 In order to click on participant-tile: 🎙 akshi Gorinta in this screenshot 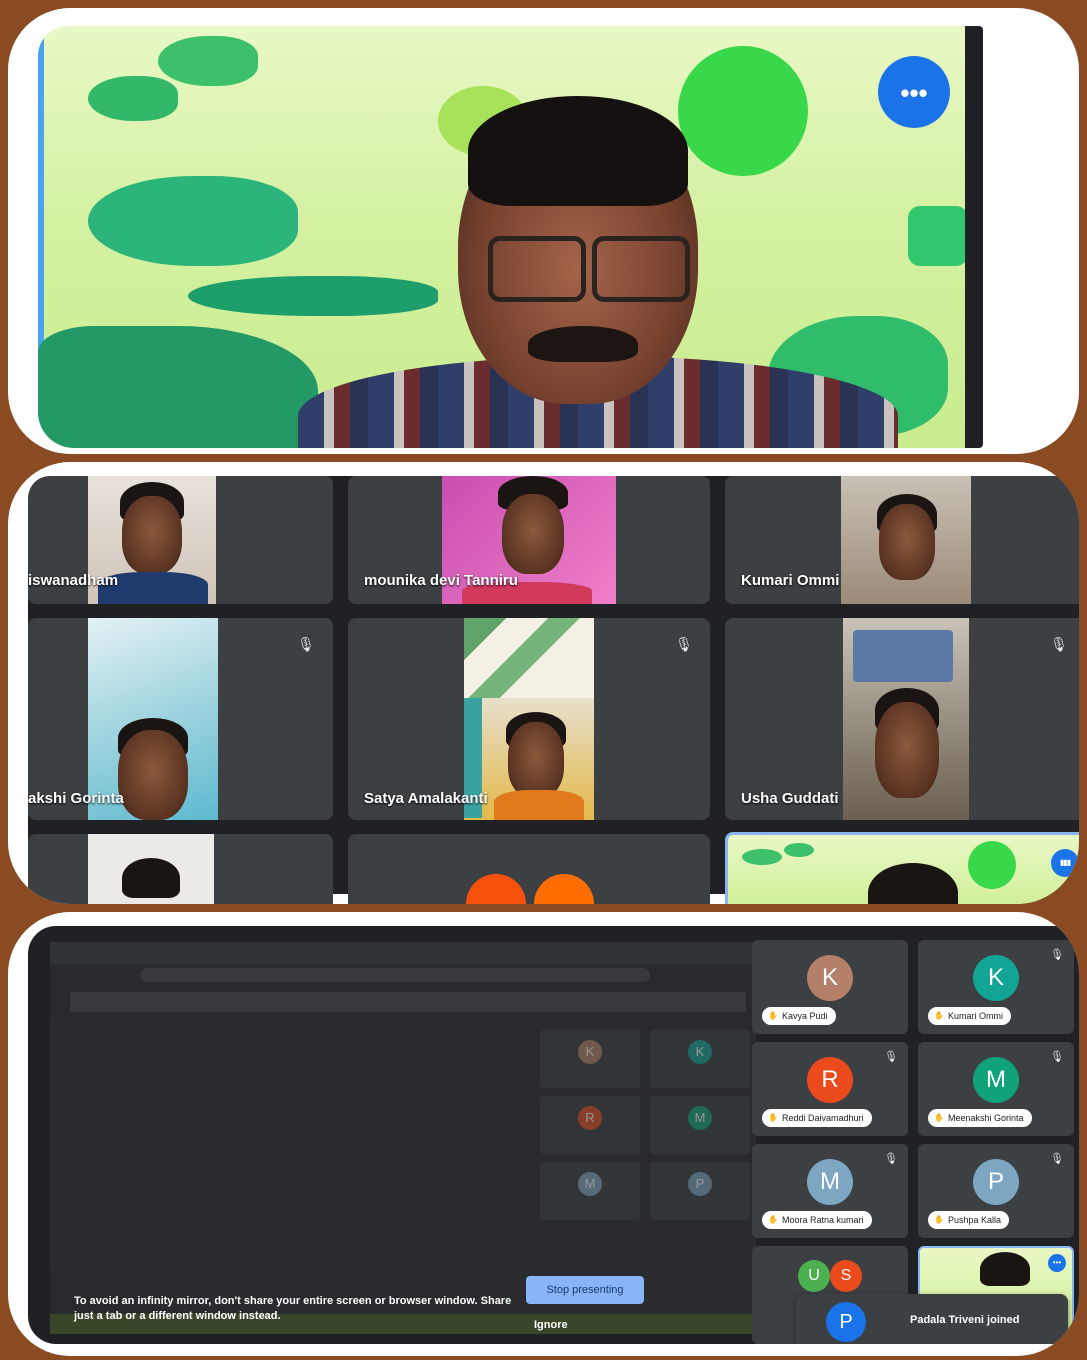, I will do `click(180, 719)`.